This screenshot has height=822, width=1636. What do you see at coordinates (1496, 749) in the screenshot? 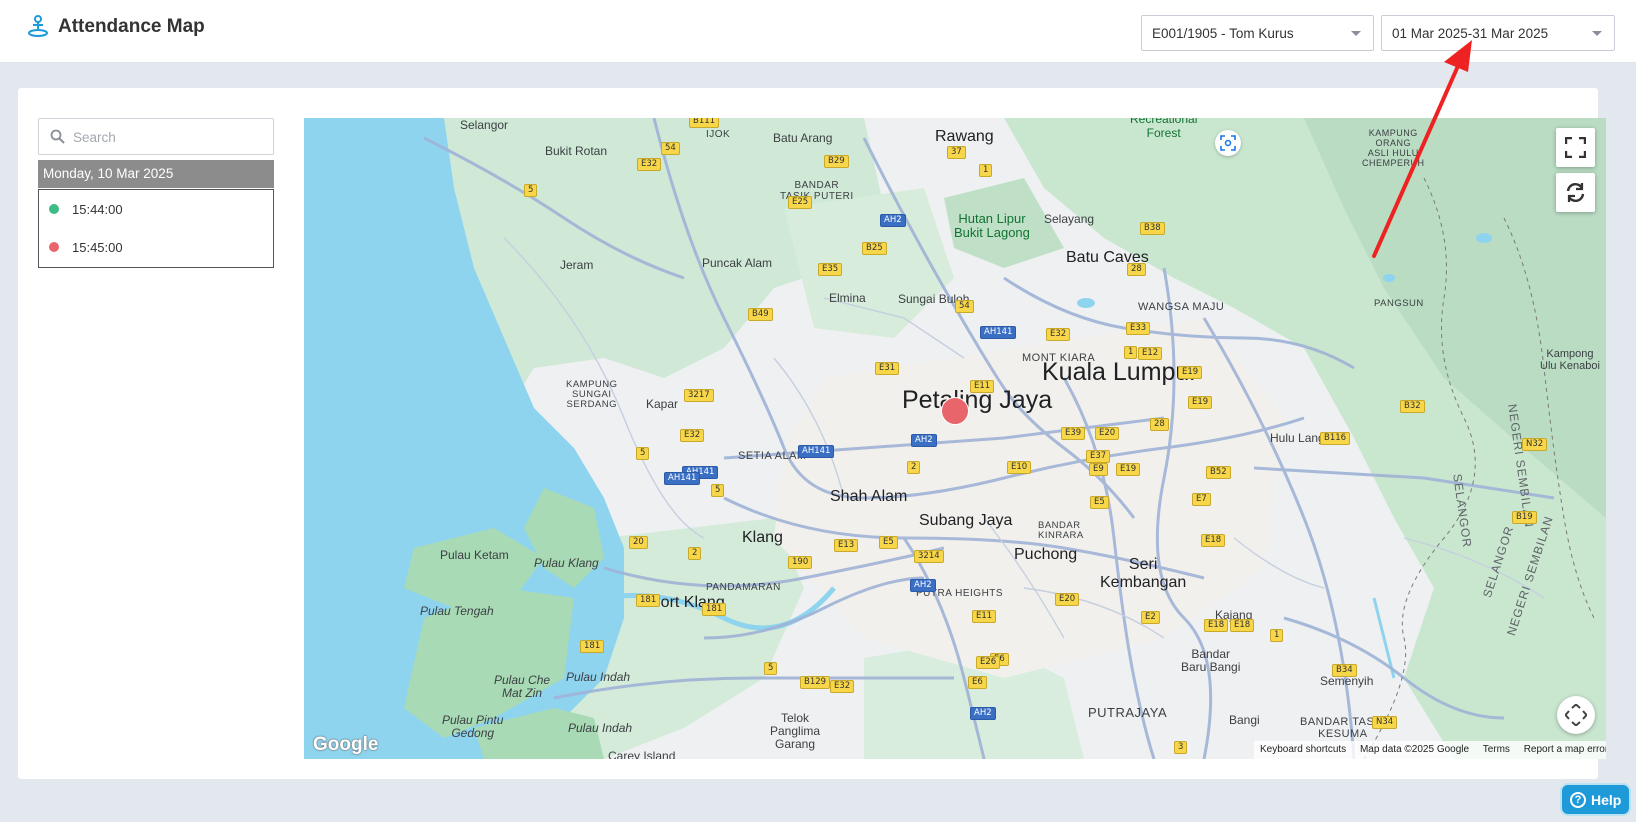
I see `terms-link: Terms` at bounding box center [1496, 749].